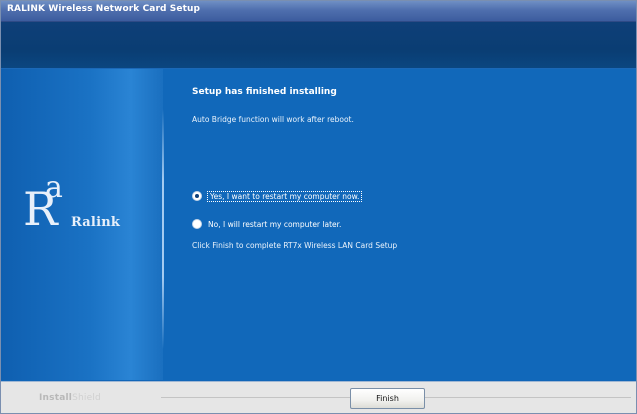 The height and width of the screenshot is (414, 637). Describe the element at coordinates (264, 92) in the screenshot. I see `page-heading: Setup has finished installing` at that location.